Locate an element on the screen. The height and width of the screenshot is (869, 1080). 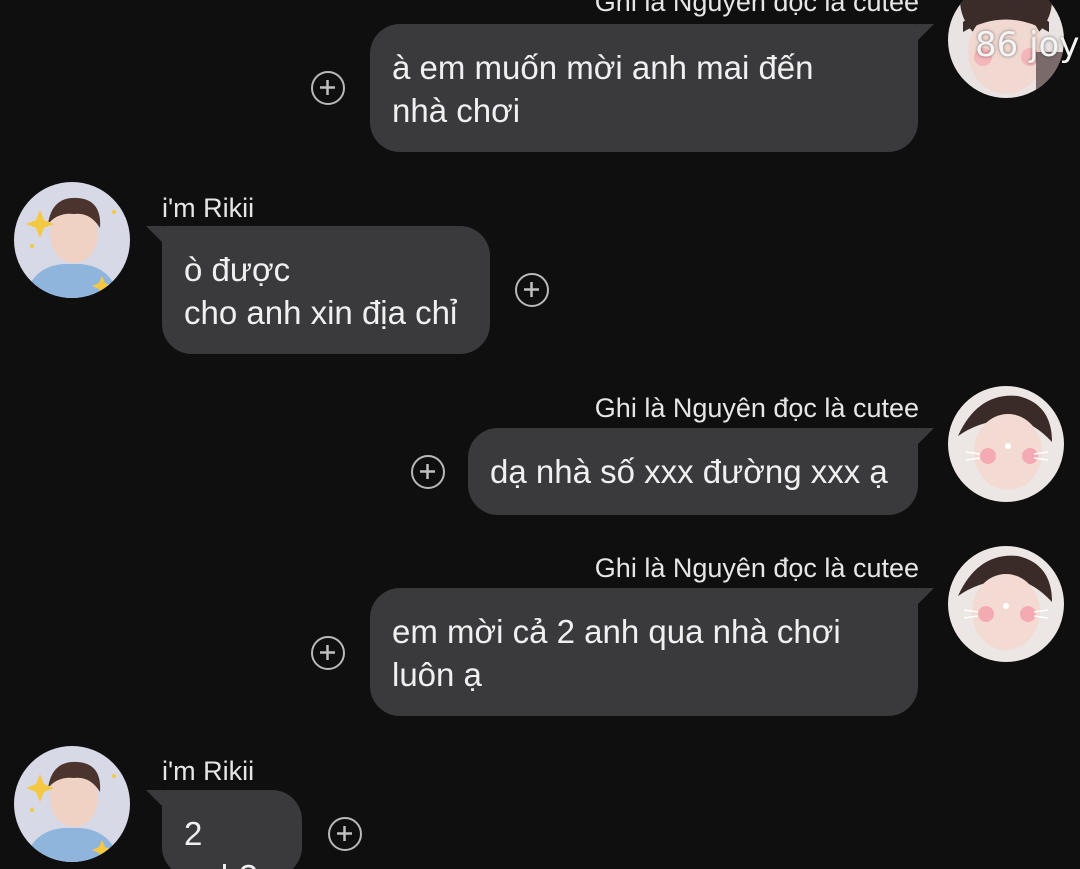
message-bubble: 2 anh? is located at coordinates (224, 829).